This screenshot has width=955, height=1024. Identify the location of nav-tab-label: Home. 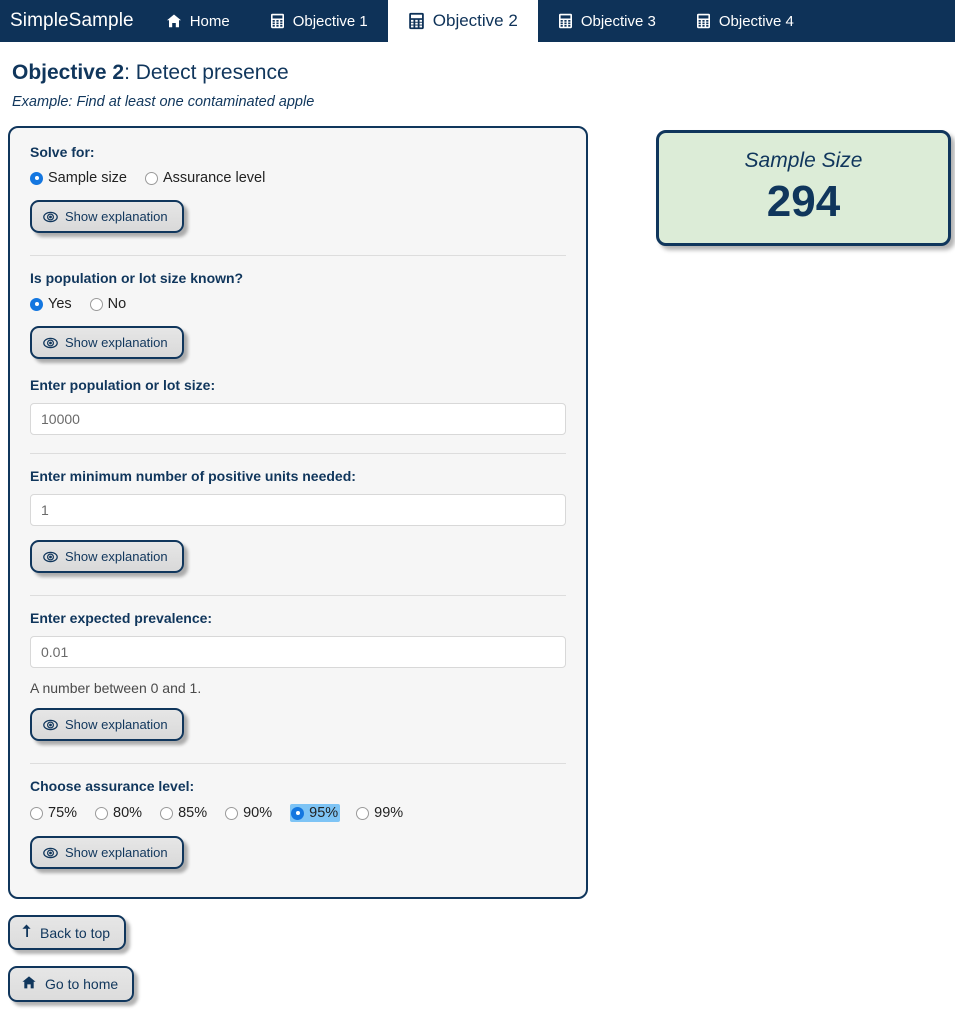
(209, 21).